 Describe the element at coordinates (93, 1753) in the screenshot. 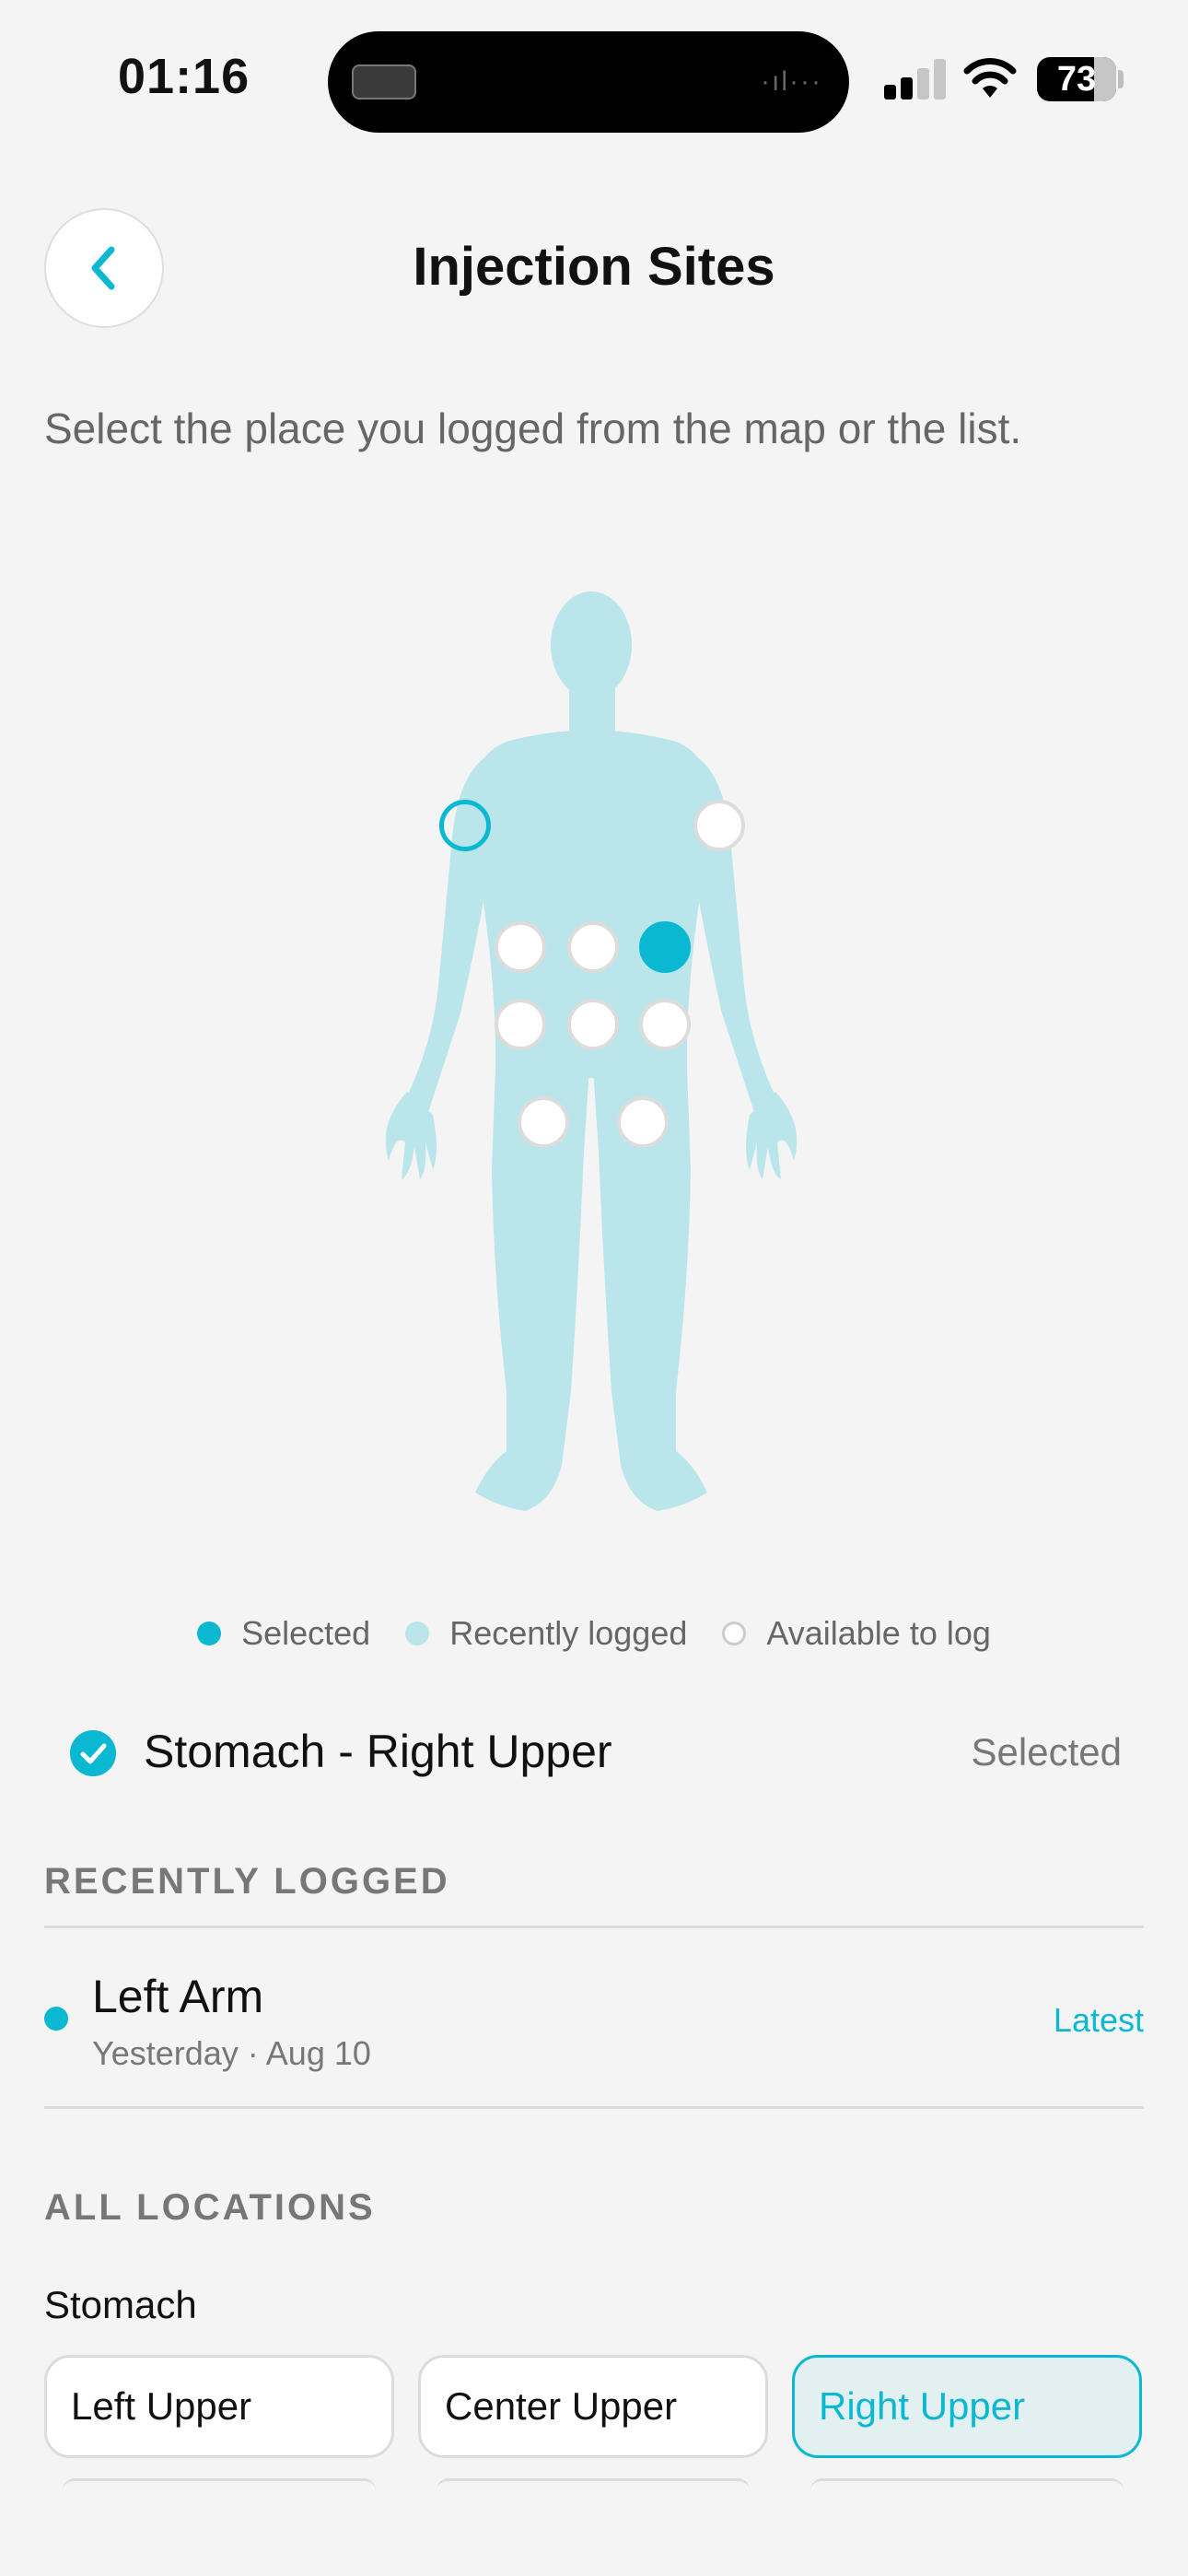

I see `check-circle-icon` at that location.